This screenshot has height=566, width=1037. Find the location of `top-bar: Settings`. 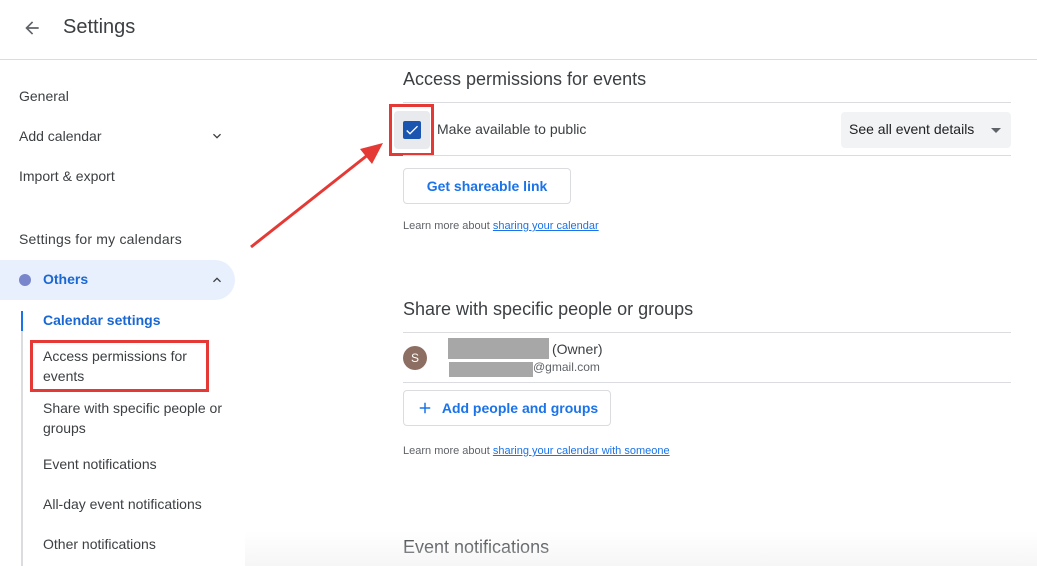

top-bar: Settings is located at coordinates (518, 30).